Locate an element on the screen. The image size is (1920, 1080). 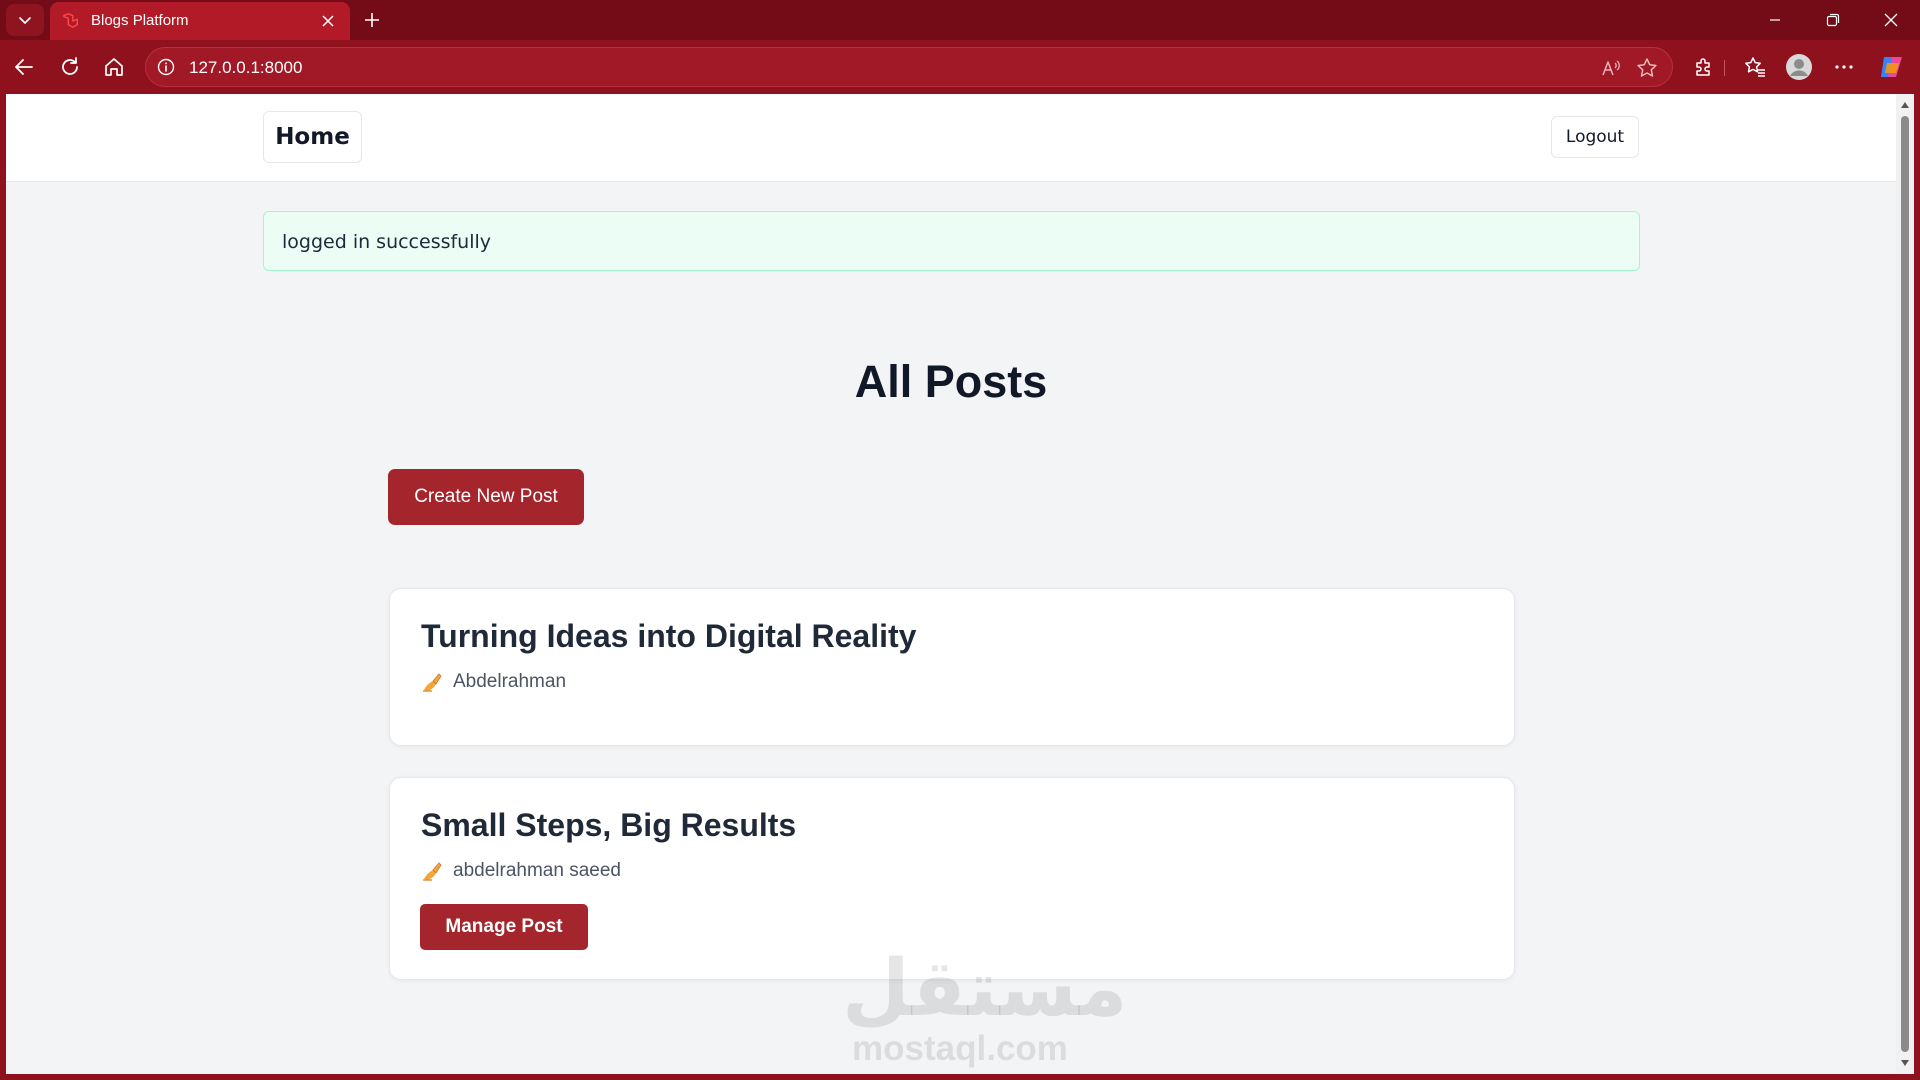
page-title: All Posts is located at coordinates (951, 381).